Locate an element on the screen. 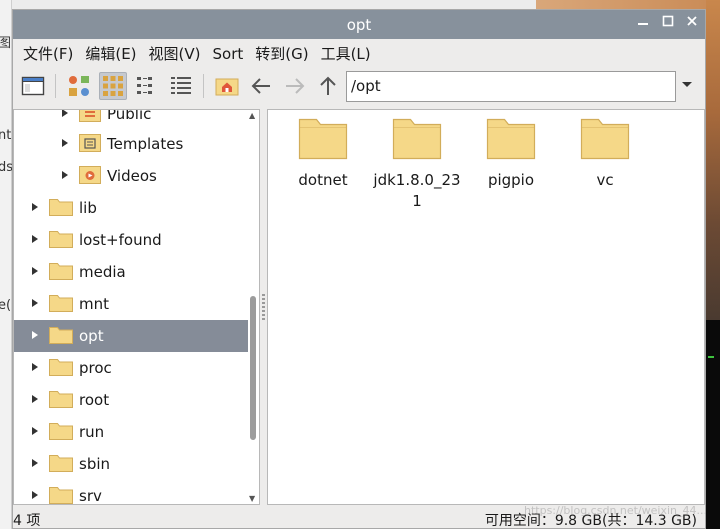 The height and width of the screenshot is (529, 720). sidebar-item-videos: Videos is located at coordinates (131, 176).